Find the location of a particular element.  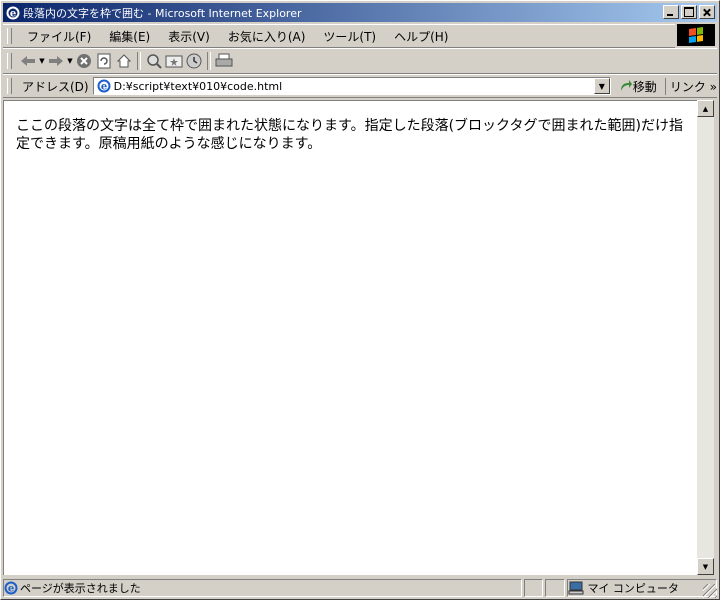

refresh-icon is located at coordinates (104, 61).